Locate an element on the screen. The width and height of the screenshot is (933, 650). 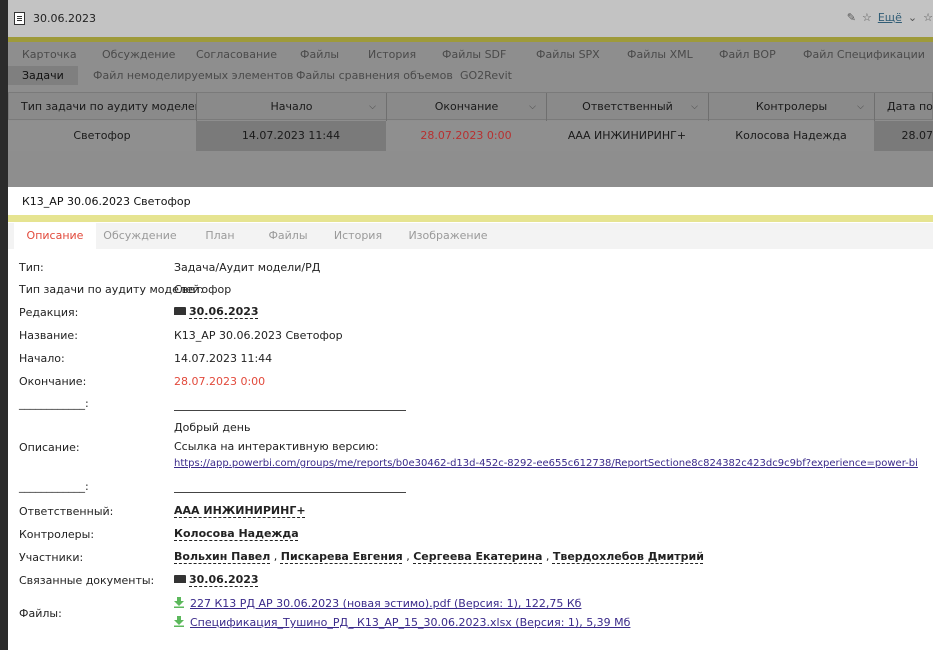
tab-description: Описание is located at coordinates (55, 236).